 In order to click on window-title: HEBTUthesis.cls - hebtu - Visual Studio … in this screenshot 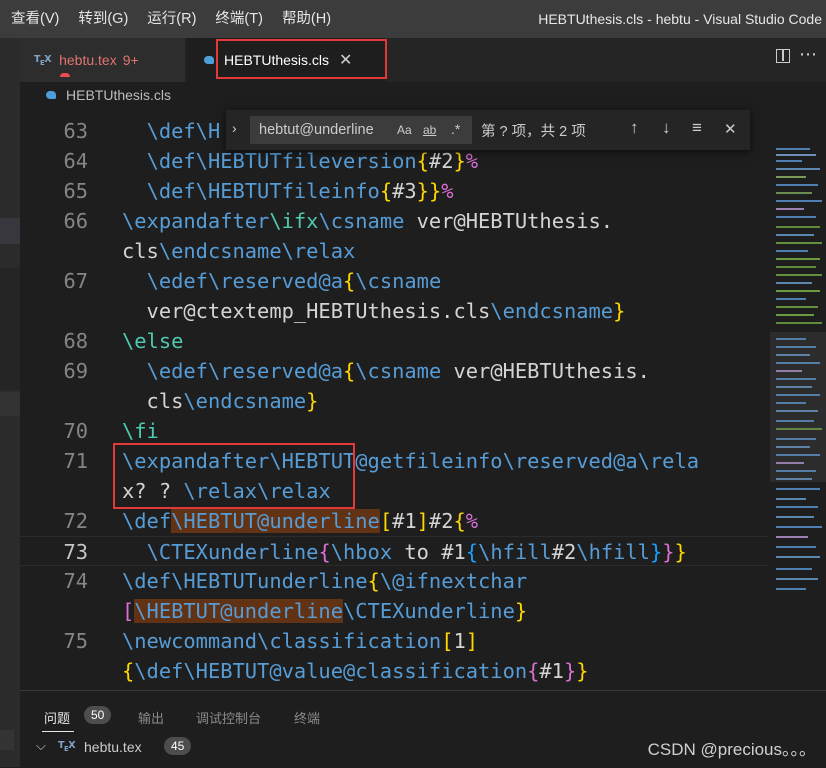, I will do `click(680, 19)`.